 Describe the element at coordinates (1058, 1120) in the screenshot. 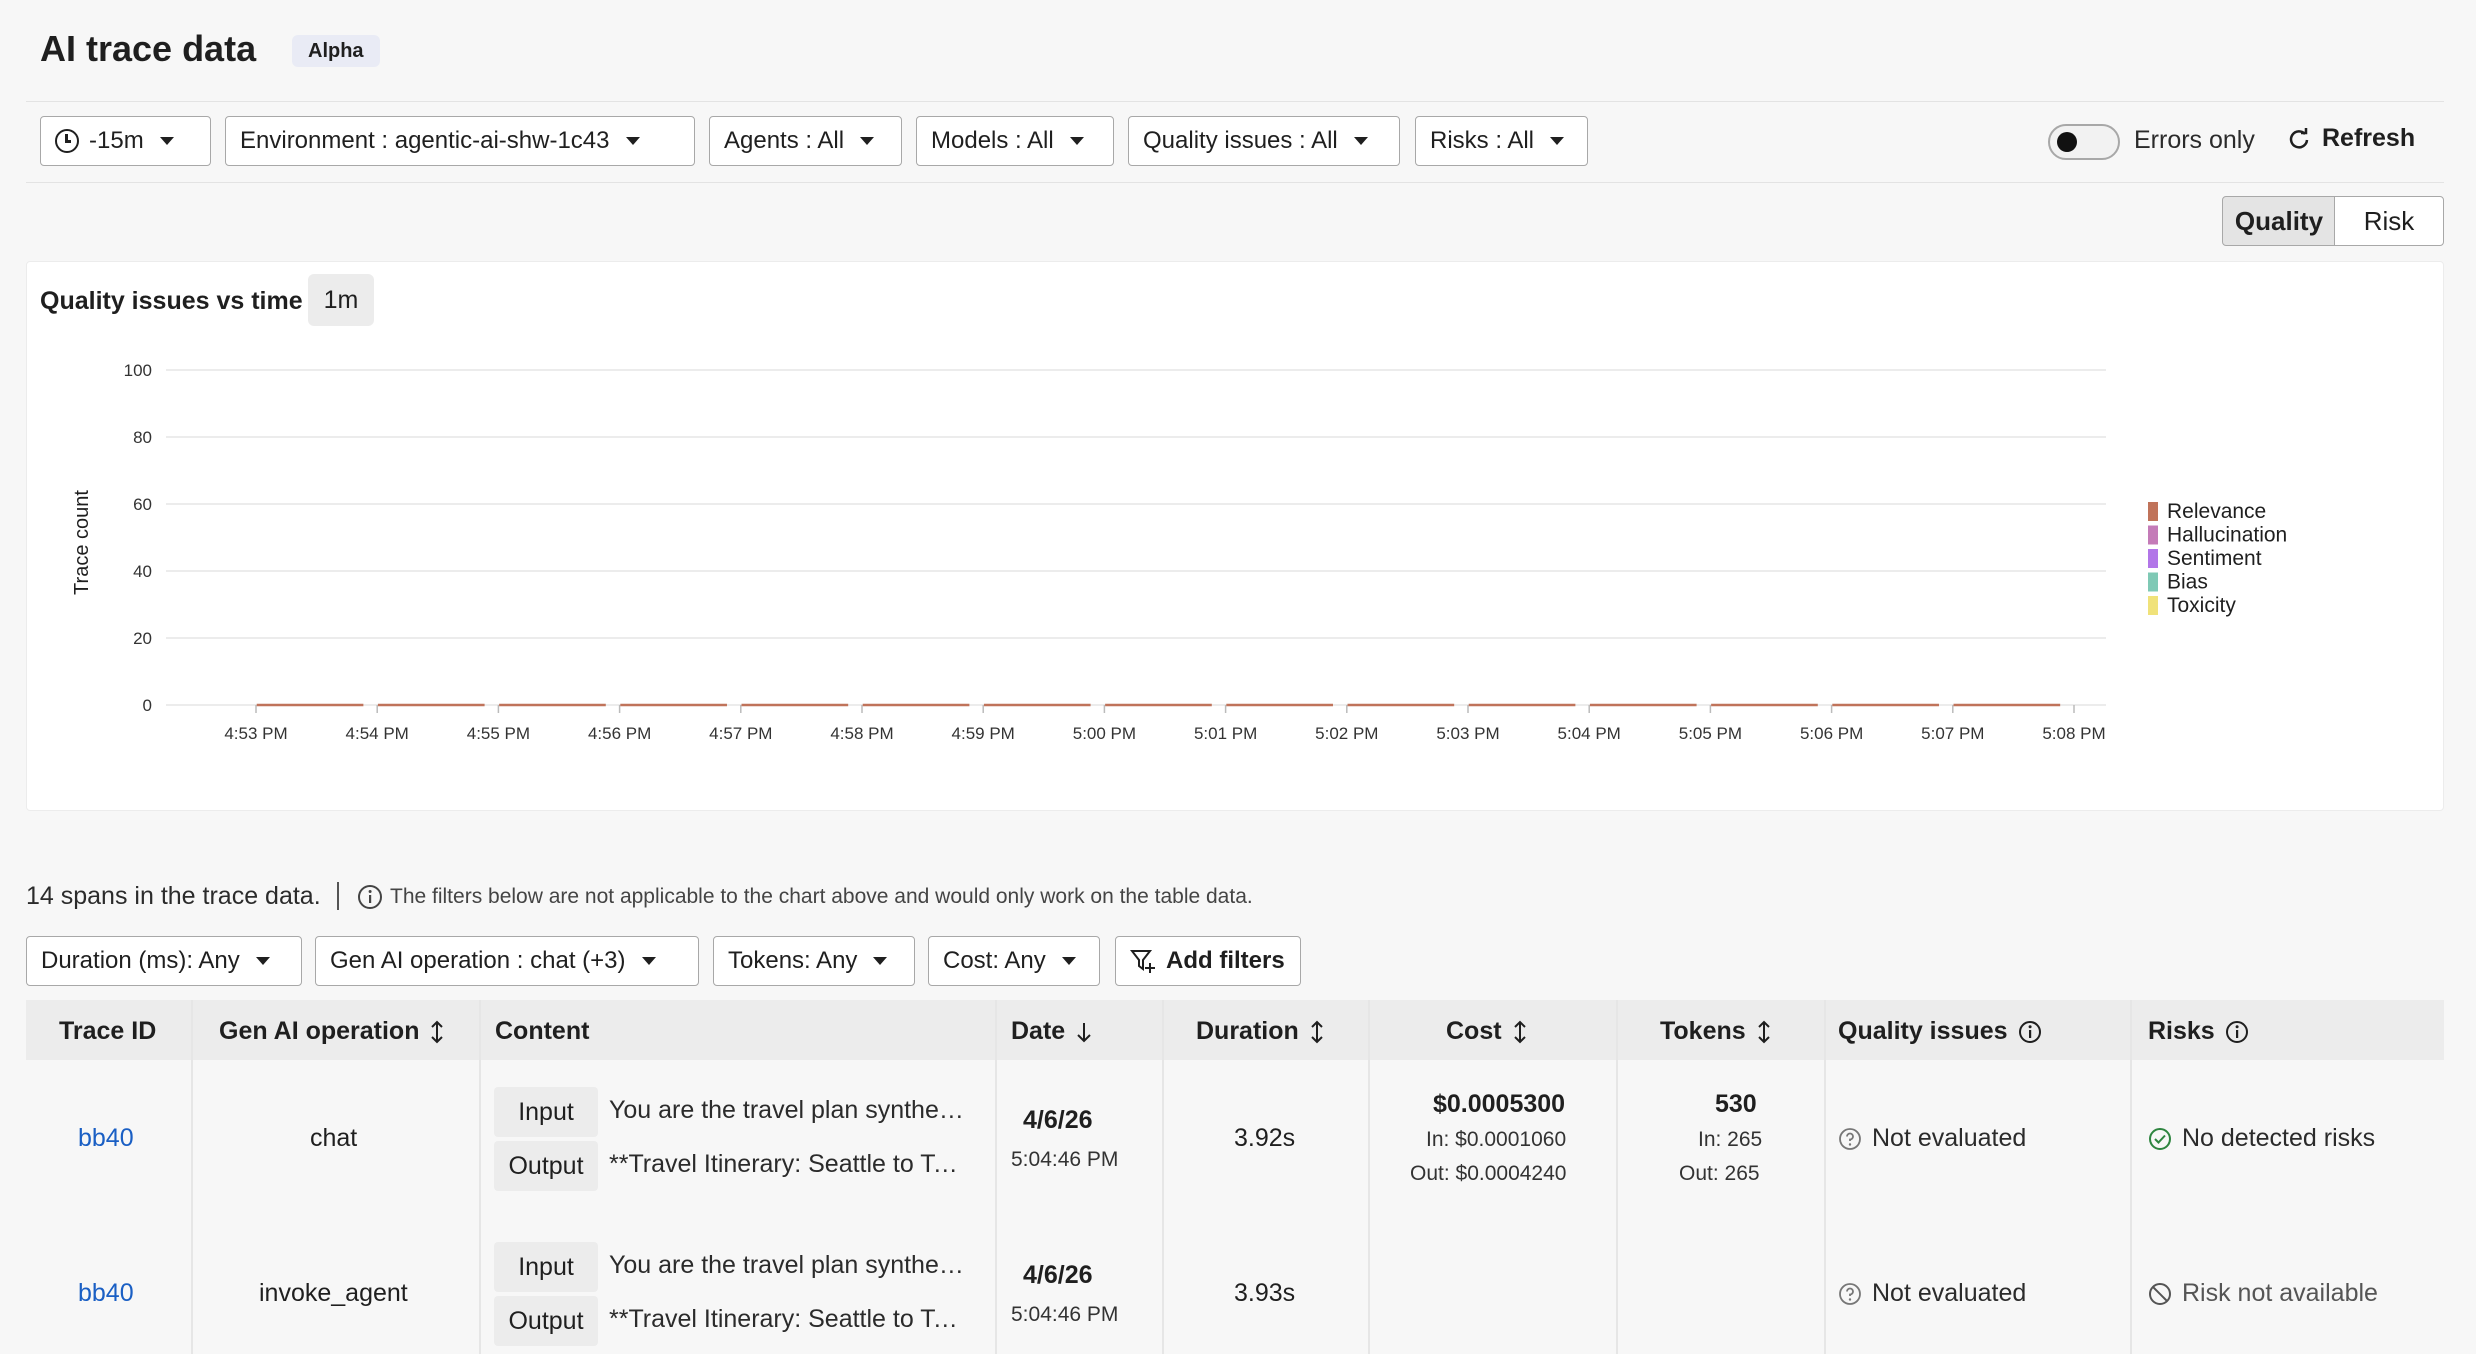

I see `date-cell: 4/6/26` at that location.